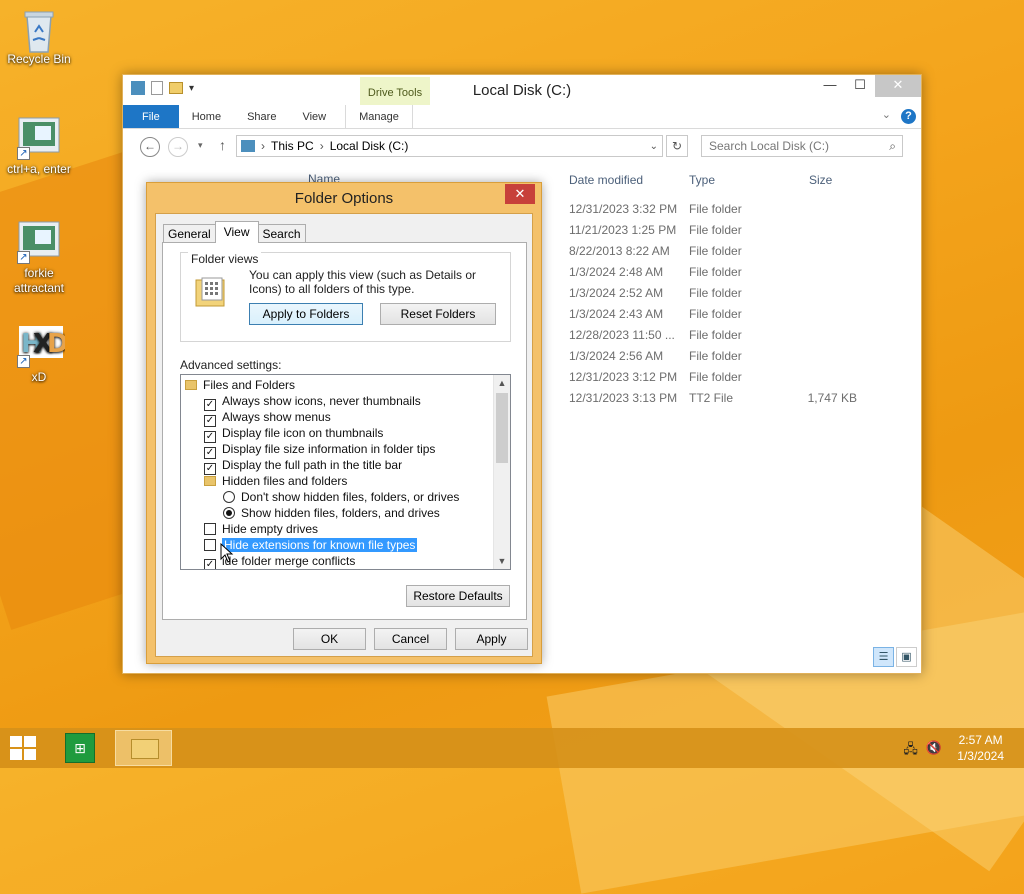 The width and height of the screenshot is (1024, 894). Describe the element at coordinates (276, 417) in the screenshot. I see `setting-label: Always show menus` at that location.